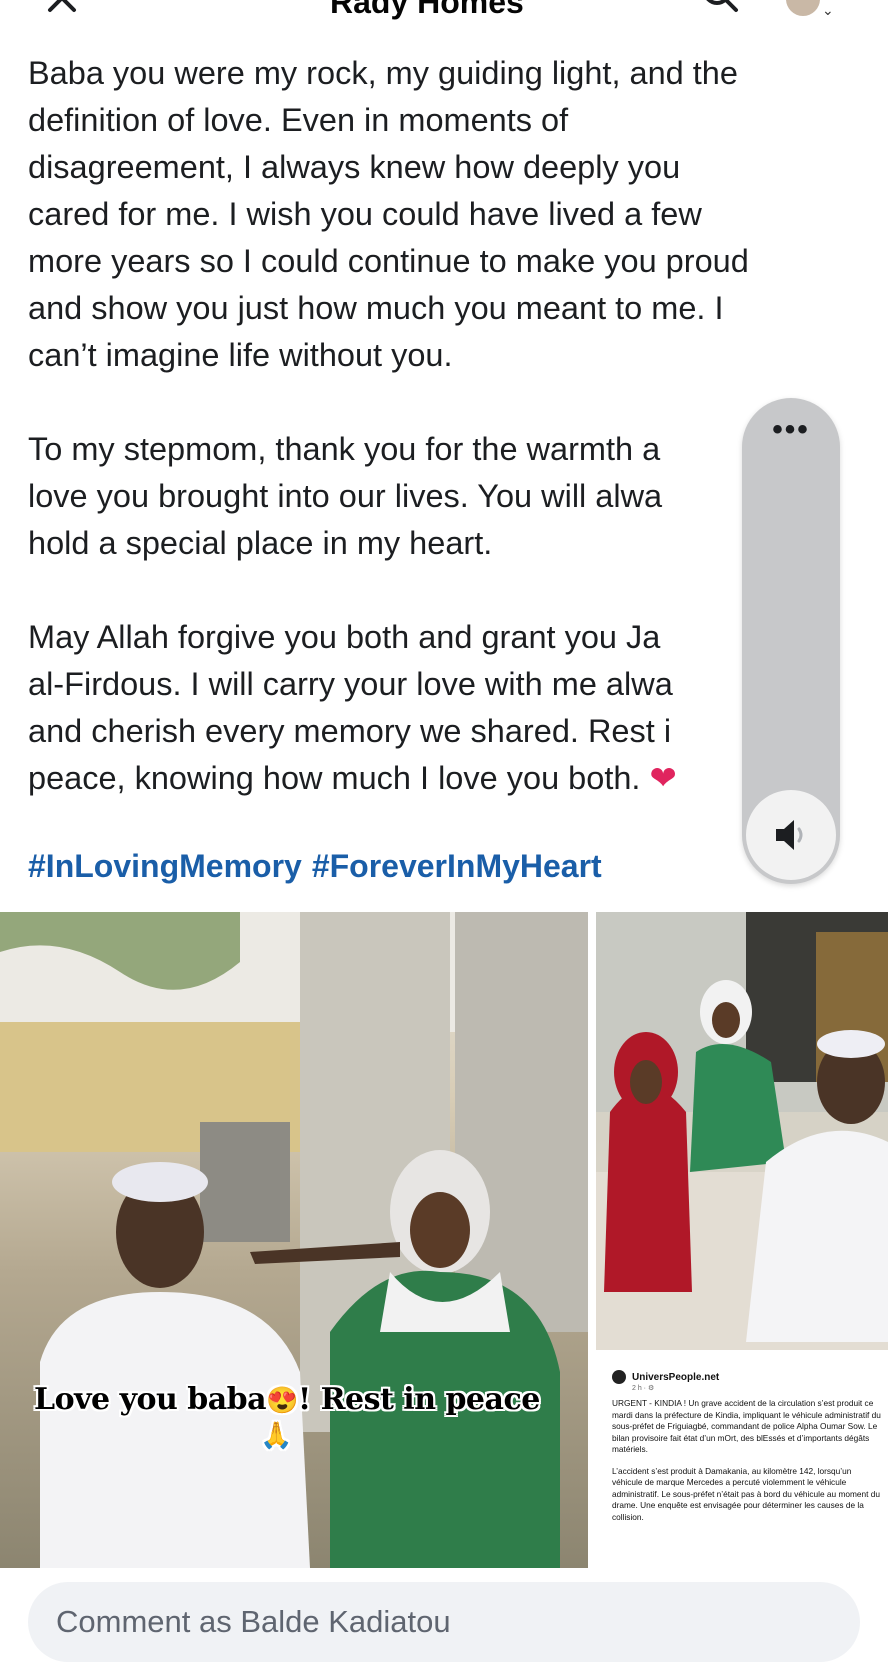 This screenshot has height=1668, width=888. What do you see at coordinates (150, 1399) in the screenshot?
I see `caption-text-1: Love you baba` at bounding box center [150, 1399].